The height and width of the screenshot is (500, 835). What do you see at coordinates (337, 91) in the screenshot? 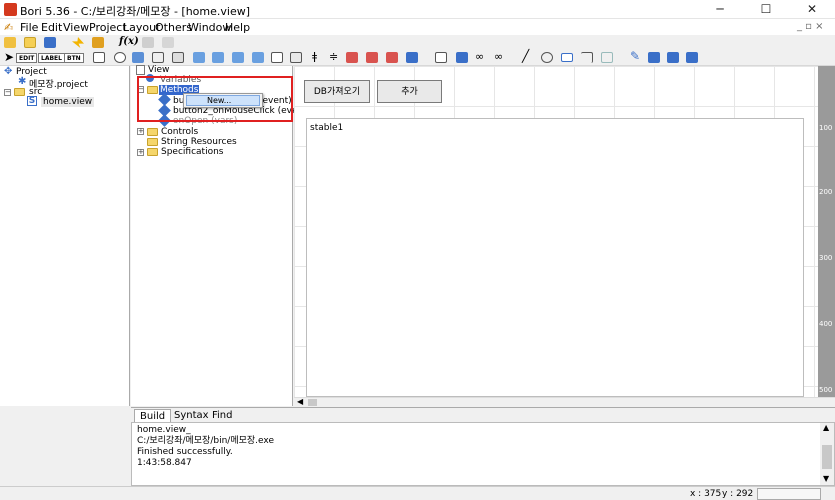
I see `db-load-button: DB가져오기` at bounding box center [337, 91].